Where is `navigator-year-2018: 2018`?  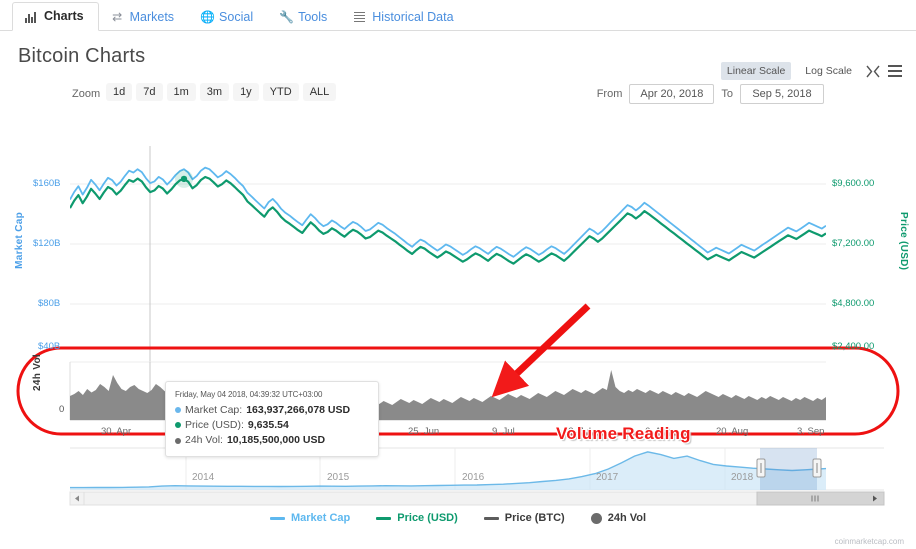
navigator-year-2018: 2018 is located at coordinates (742, 477).